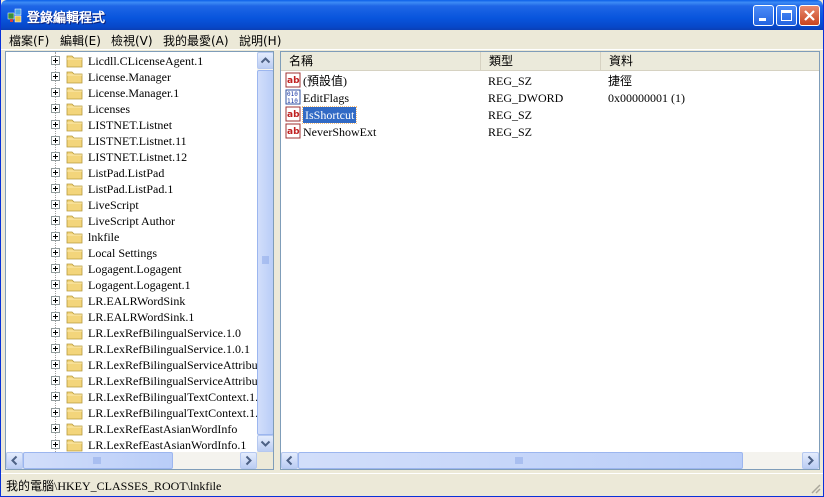  Describe the element at coordinates (260, 40) in the screenshot. I see `menu-help: 說明(H)` at that location.